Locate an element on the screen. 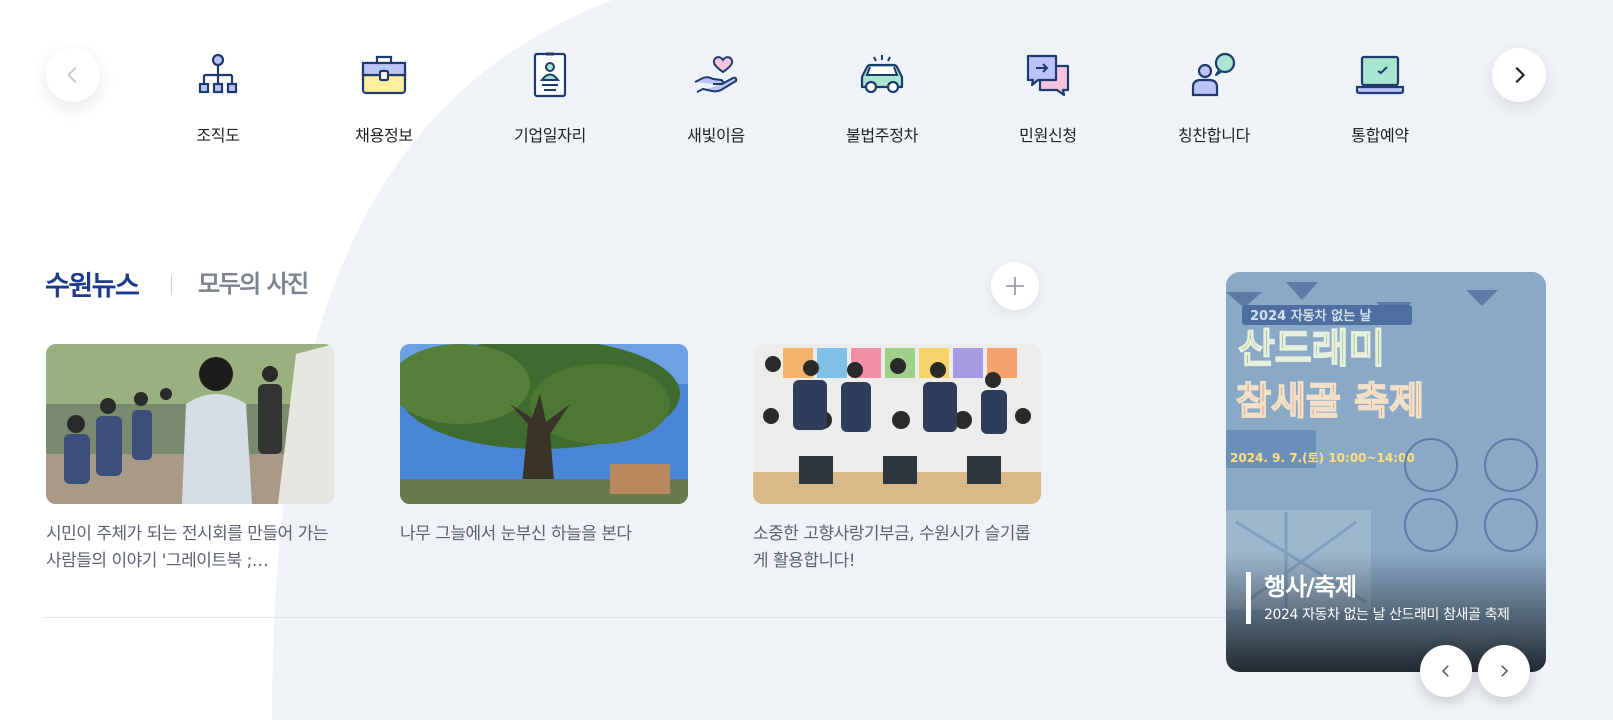 The height and width of the screenshot is (720, 1613). news-caption: 나무 그늘에서 눈부신 하늘을 본다 is located at coordinates (544, 534).